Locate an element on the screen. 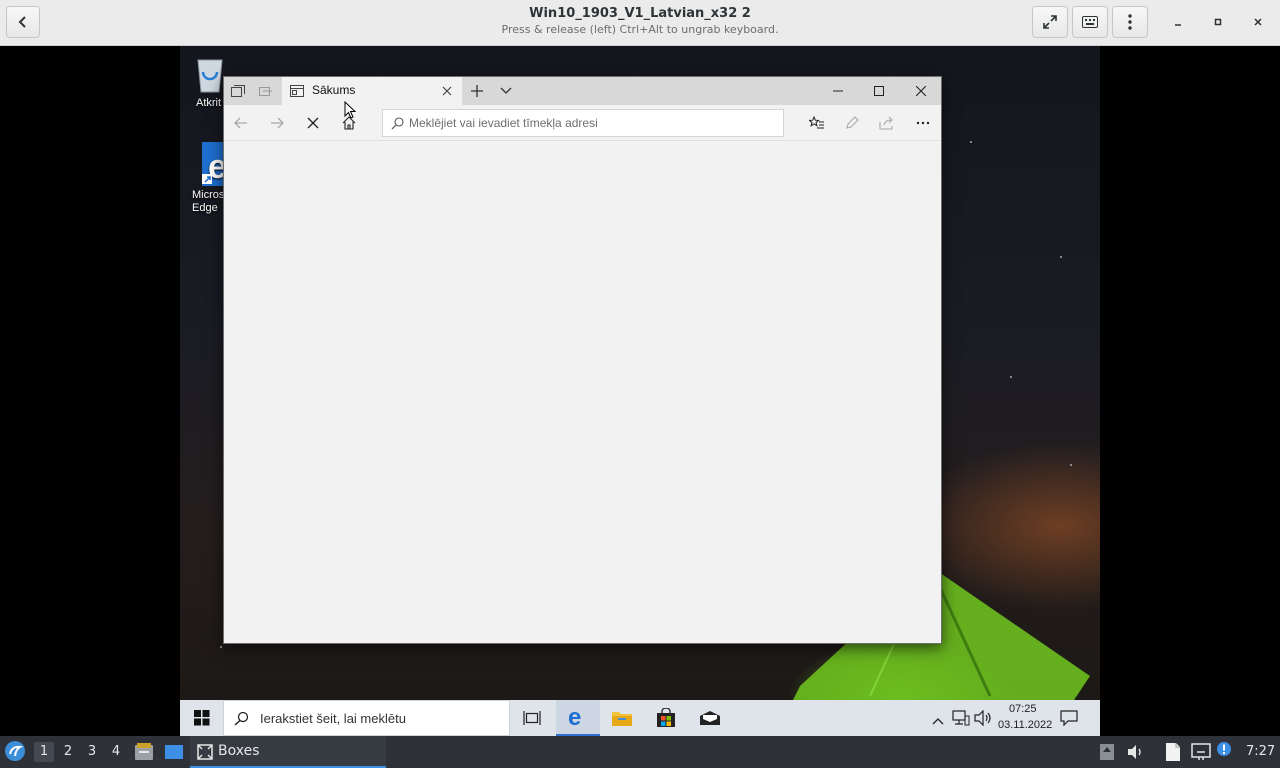 The height and width of the screenshot is (768, 1280). tab-title: Sākums is located at coordinates (334, 90).